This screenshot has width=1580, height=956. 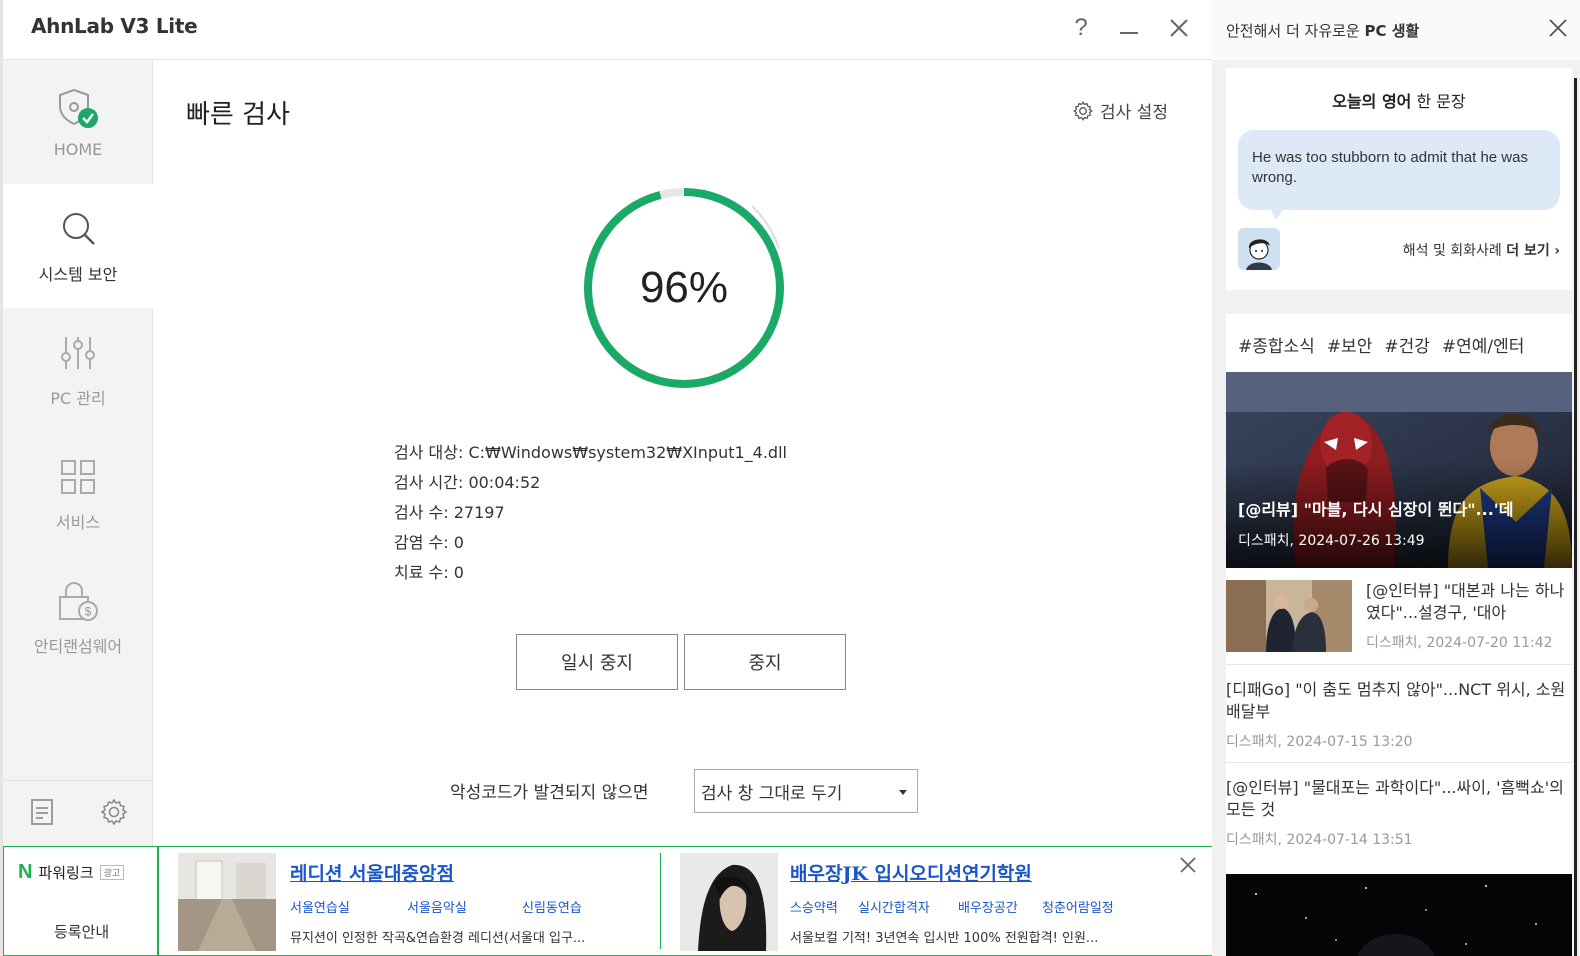 I want to click on minimize-icon, so click(x=1129, y=33).